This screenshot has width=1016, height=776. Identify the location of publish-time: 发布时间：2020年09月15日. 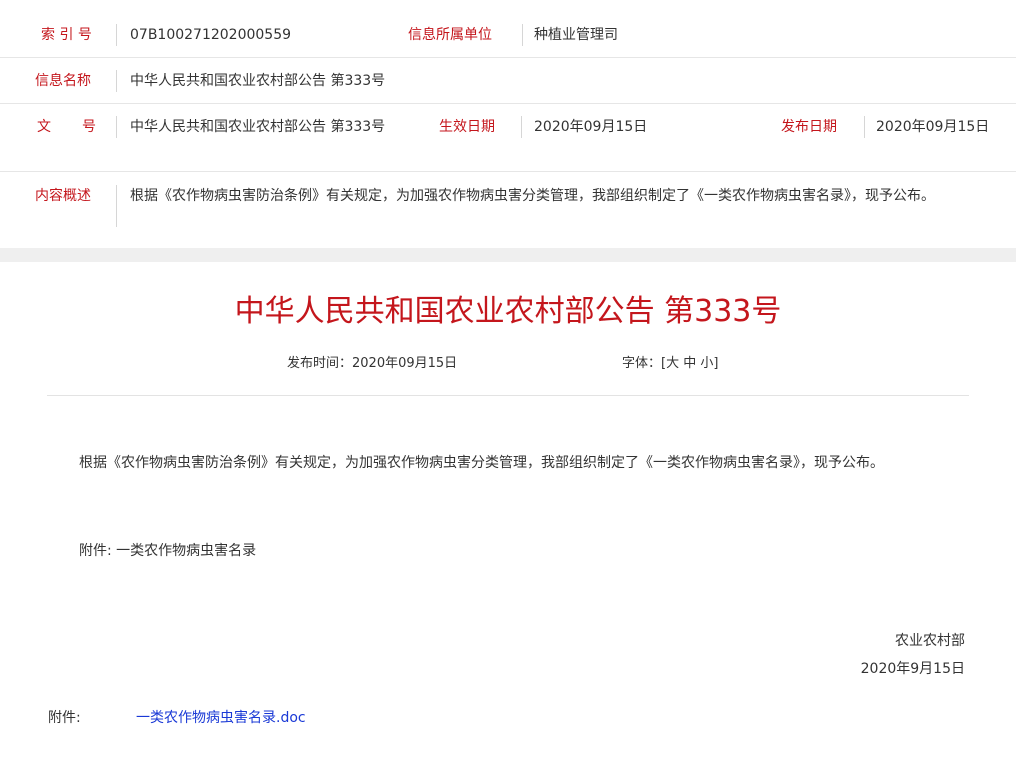
(372, 361).